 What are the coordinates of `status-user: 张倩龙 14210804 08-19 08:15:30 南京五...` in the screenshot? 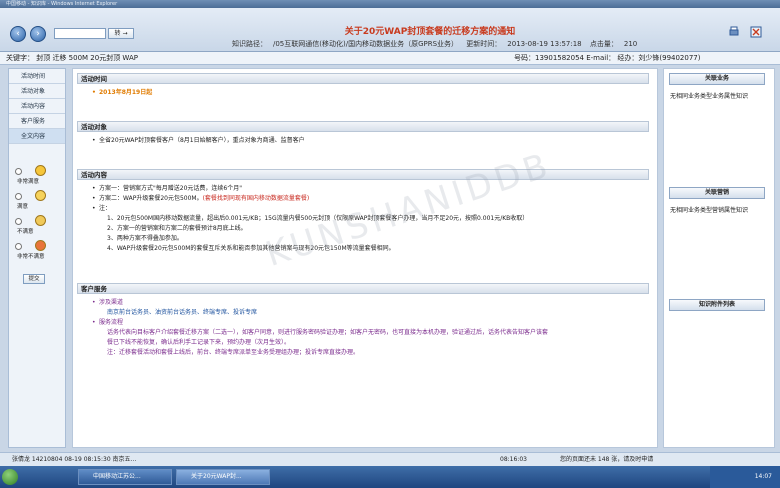 It's located at (74, 459).